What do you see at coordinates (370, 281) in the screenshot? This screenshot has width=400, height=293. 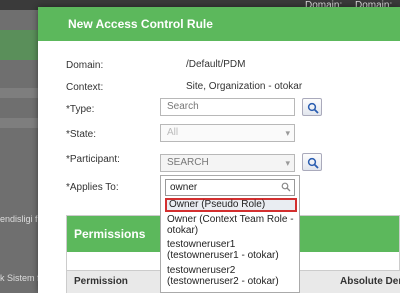 I see `absolute-deny-column-header: Absolute Deny` at bounding box center [370, 281].